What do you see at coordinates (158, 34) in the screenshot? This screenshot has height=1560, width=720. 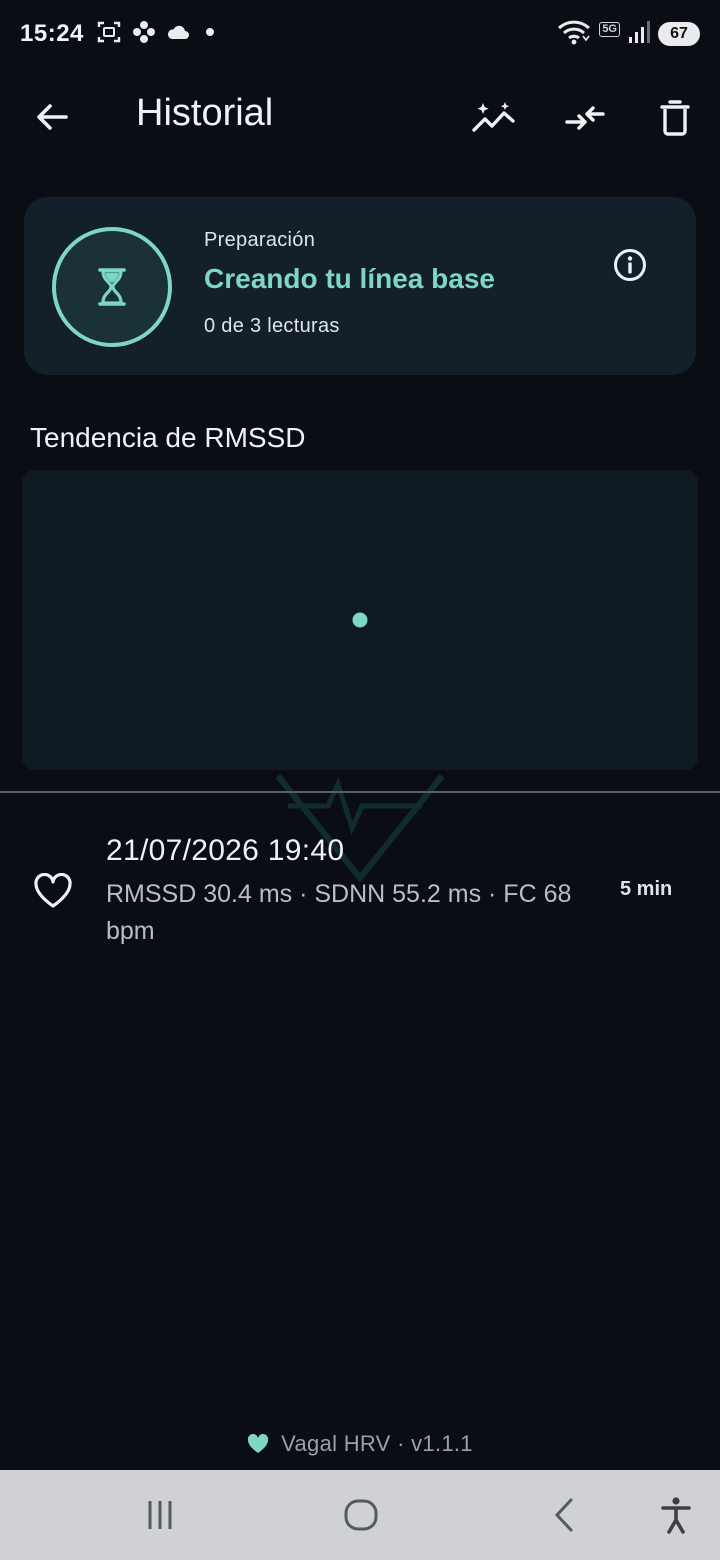 I see `status-notification-icons` at bounding box center [158, 34].